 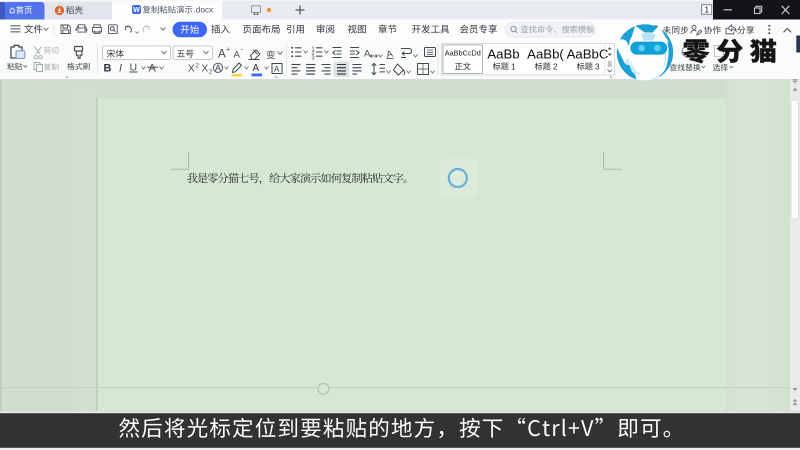 I want to click on svg-text: AaBbC, so click(x=588, y=54).